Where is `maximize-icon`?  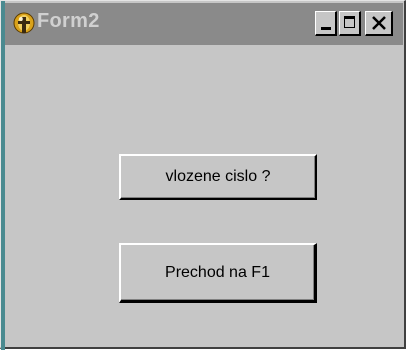 maximize-icon is located at coordinates (349, 22).